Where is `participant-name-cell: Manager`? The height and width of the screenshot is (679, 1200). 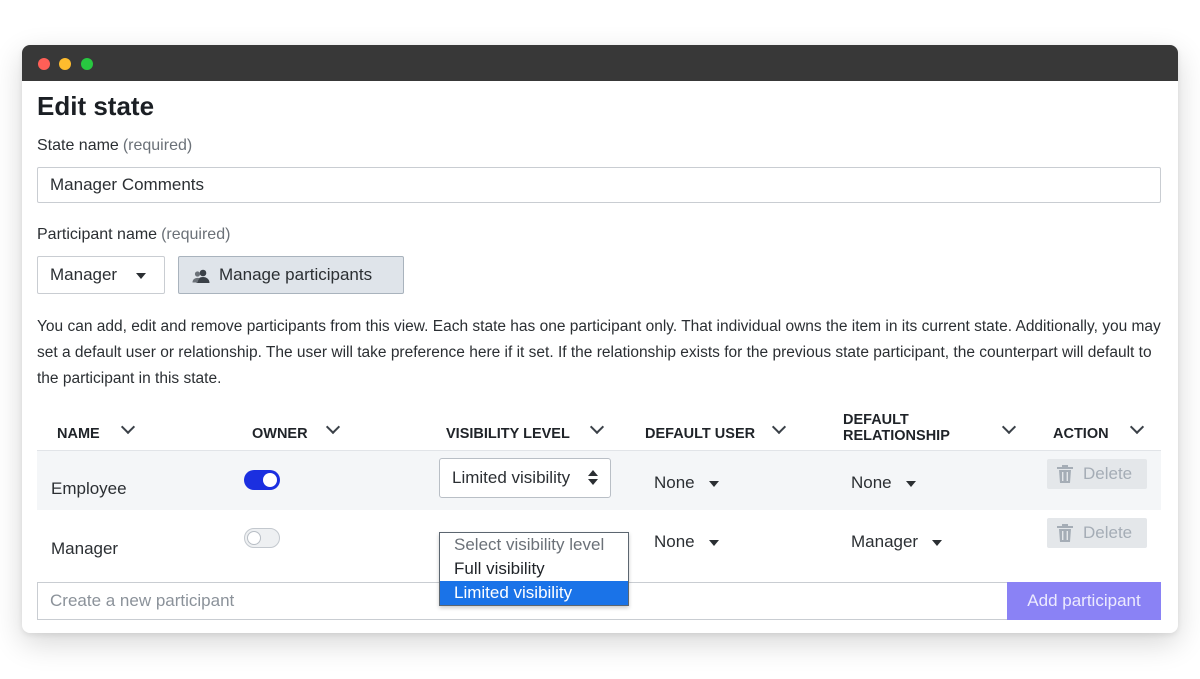 participant-name-cell: Manager is located at coordinates (85, 548).